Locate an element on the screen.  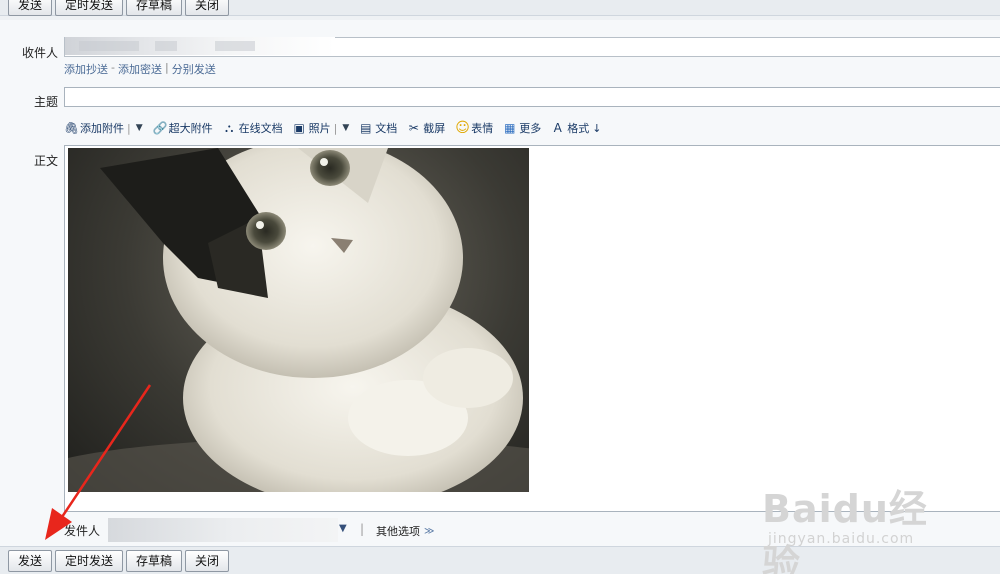
close-button-bottom: 关闭 is located at coordinates (207, 560).